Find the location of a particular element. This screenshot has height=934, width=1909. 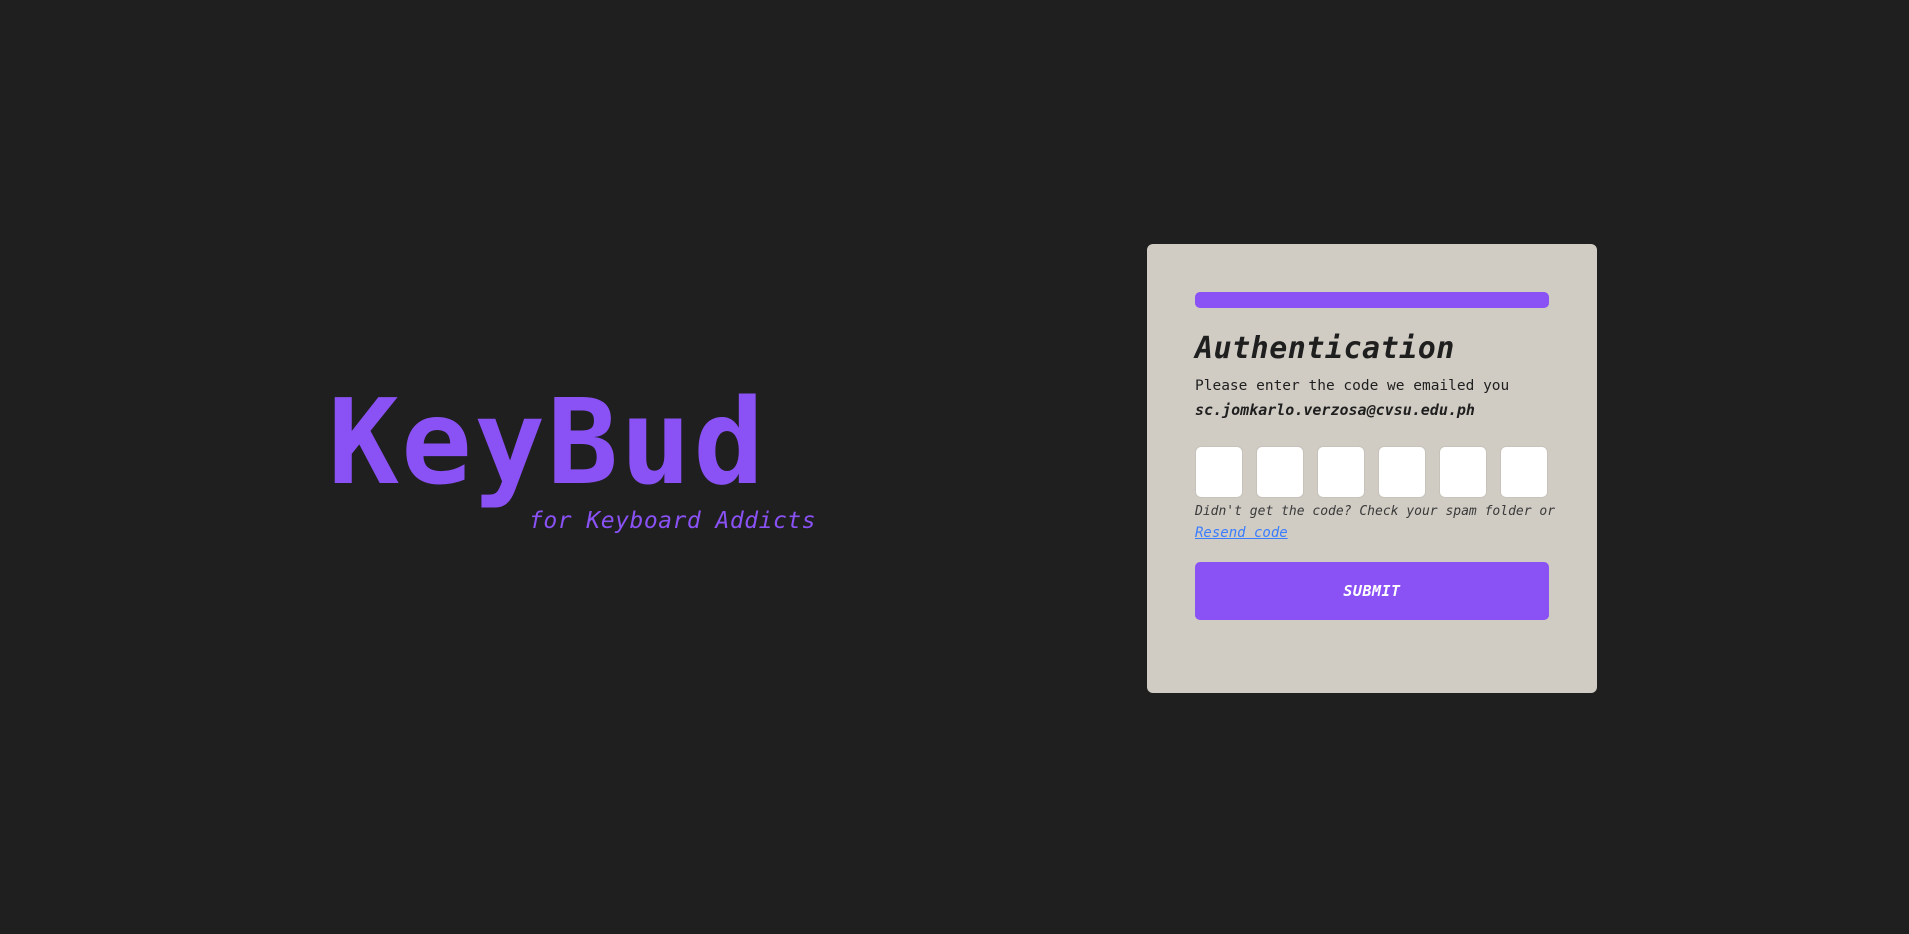

card-accent-bar is located at coordinates (1372, 300).